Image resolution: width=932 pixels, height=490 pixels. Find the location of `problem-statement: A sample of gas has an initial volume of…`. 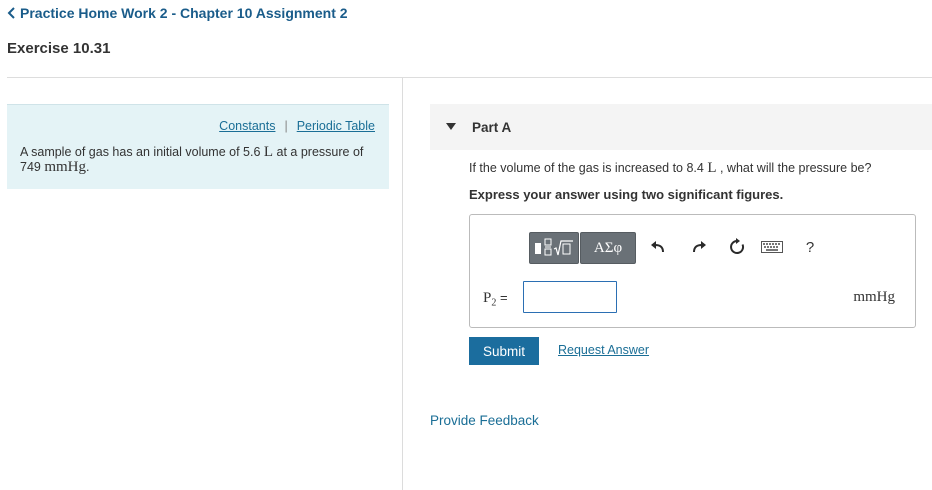

problem-statement: A sample of gas has an initial volume of… is located at coordinates (198, 160).